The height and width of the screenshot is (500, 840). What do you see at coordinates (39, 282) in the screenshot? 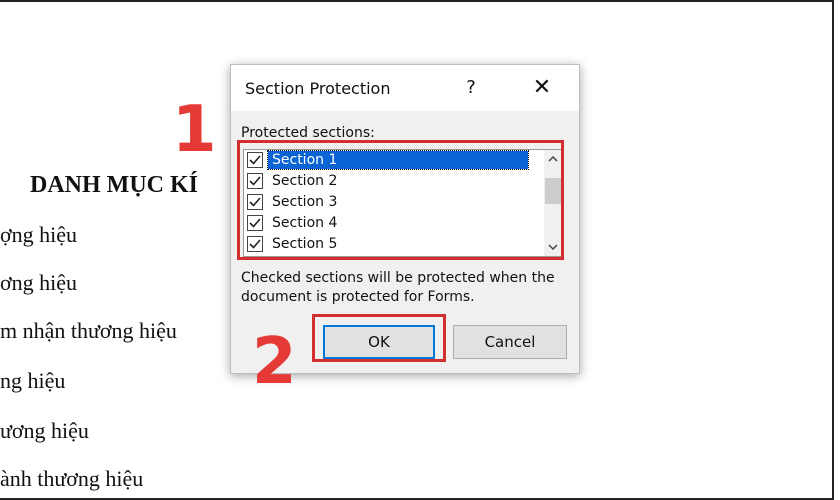
I see `document-line-2: ơng hiệu` at bounding box center [39, 282].